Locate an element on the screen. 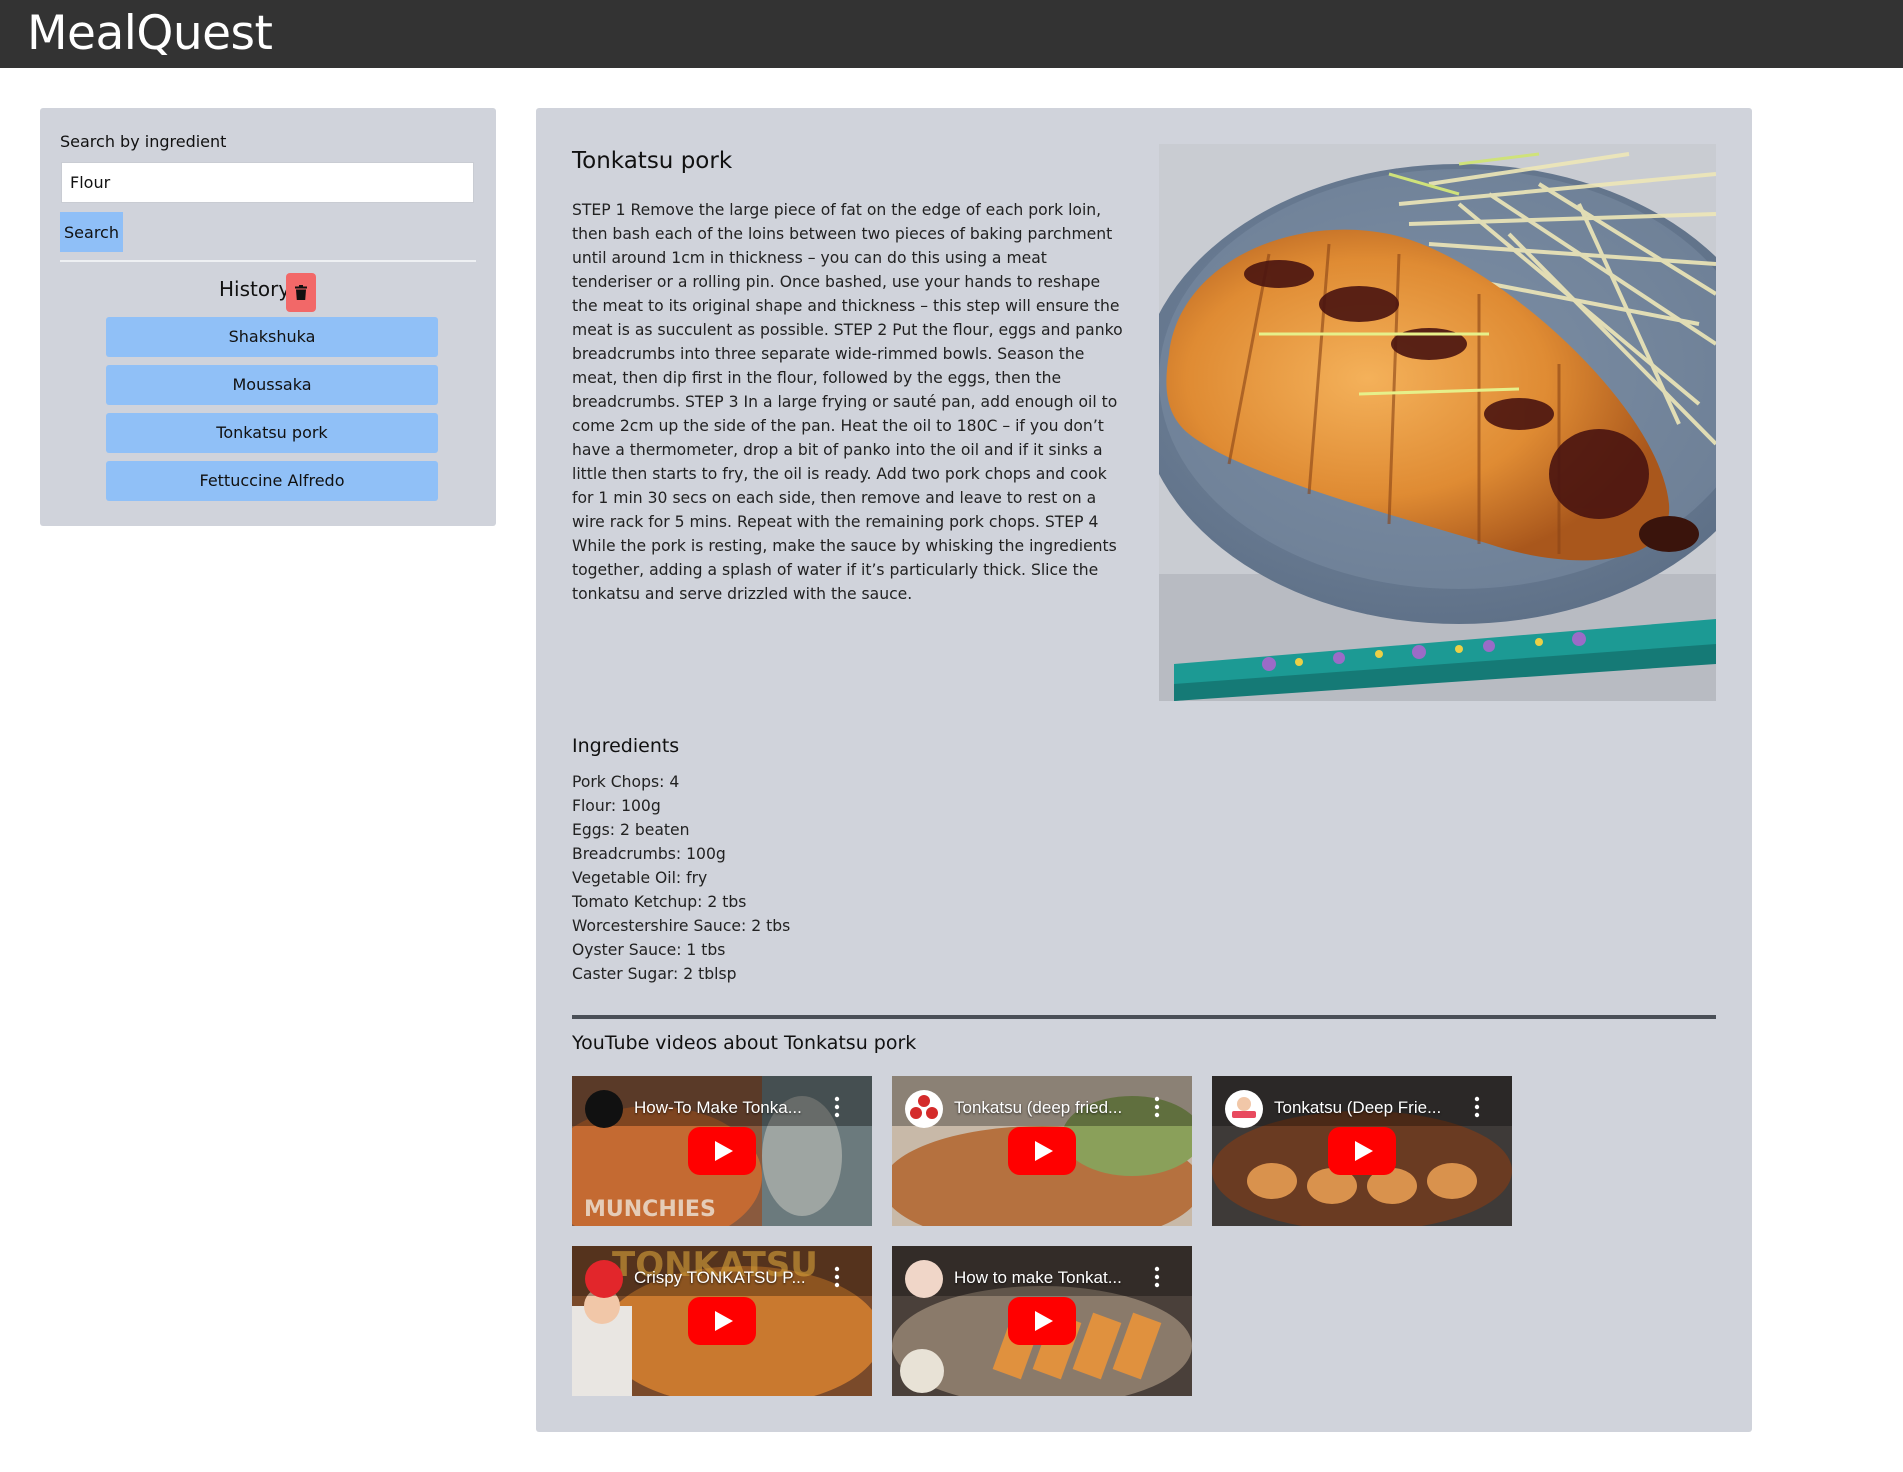 The width and height of the screenshot is (1903, 1472). history-item-moussaka: Moussaka is located at coordinates (272, 385).